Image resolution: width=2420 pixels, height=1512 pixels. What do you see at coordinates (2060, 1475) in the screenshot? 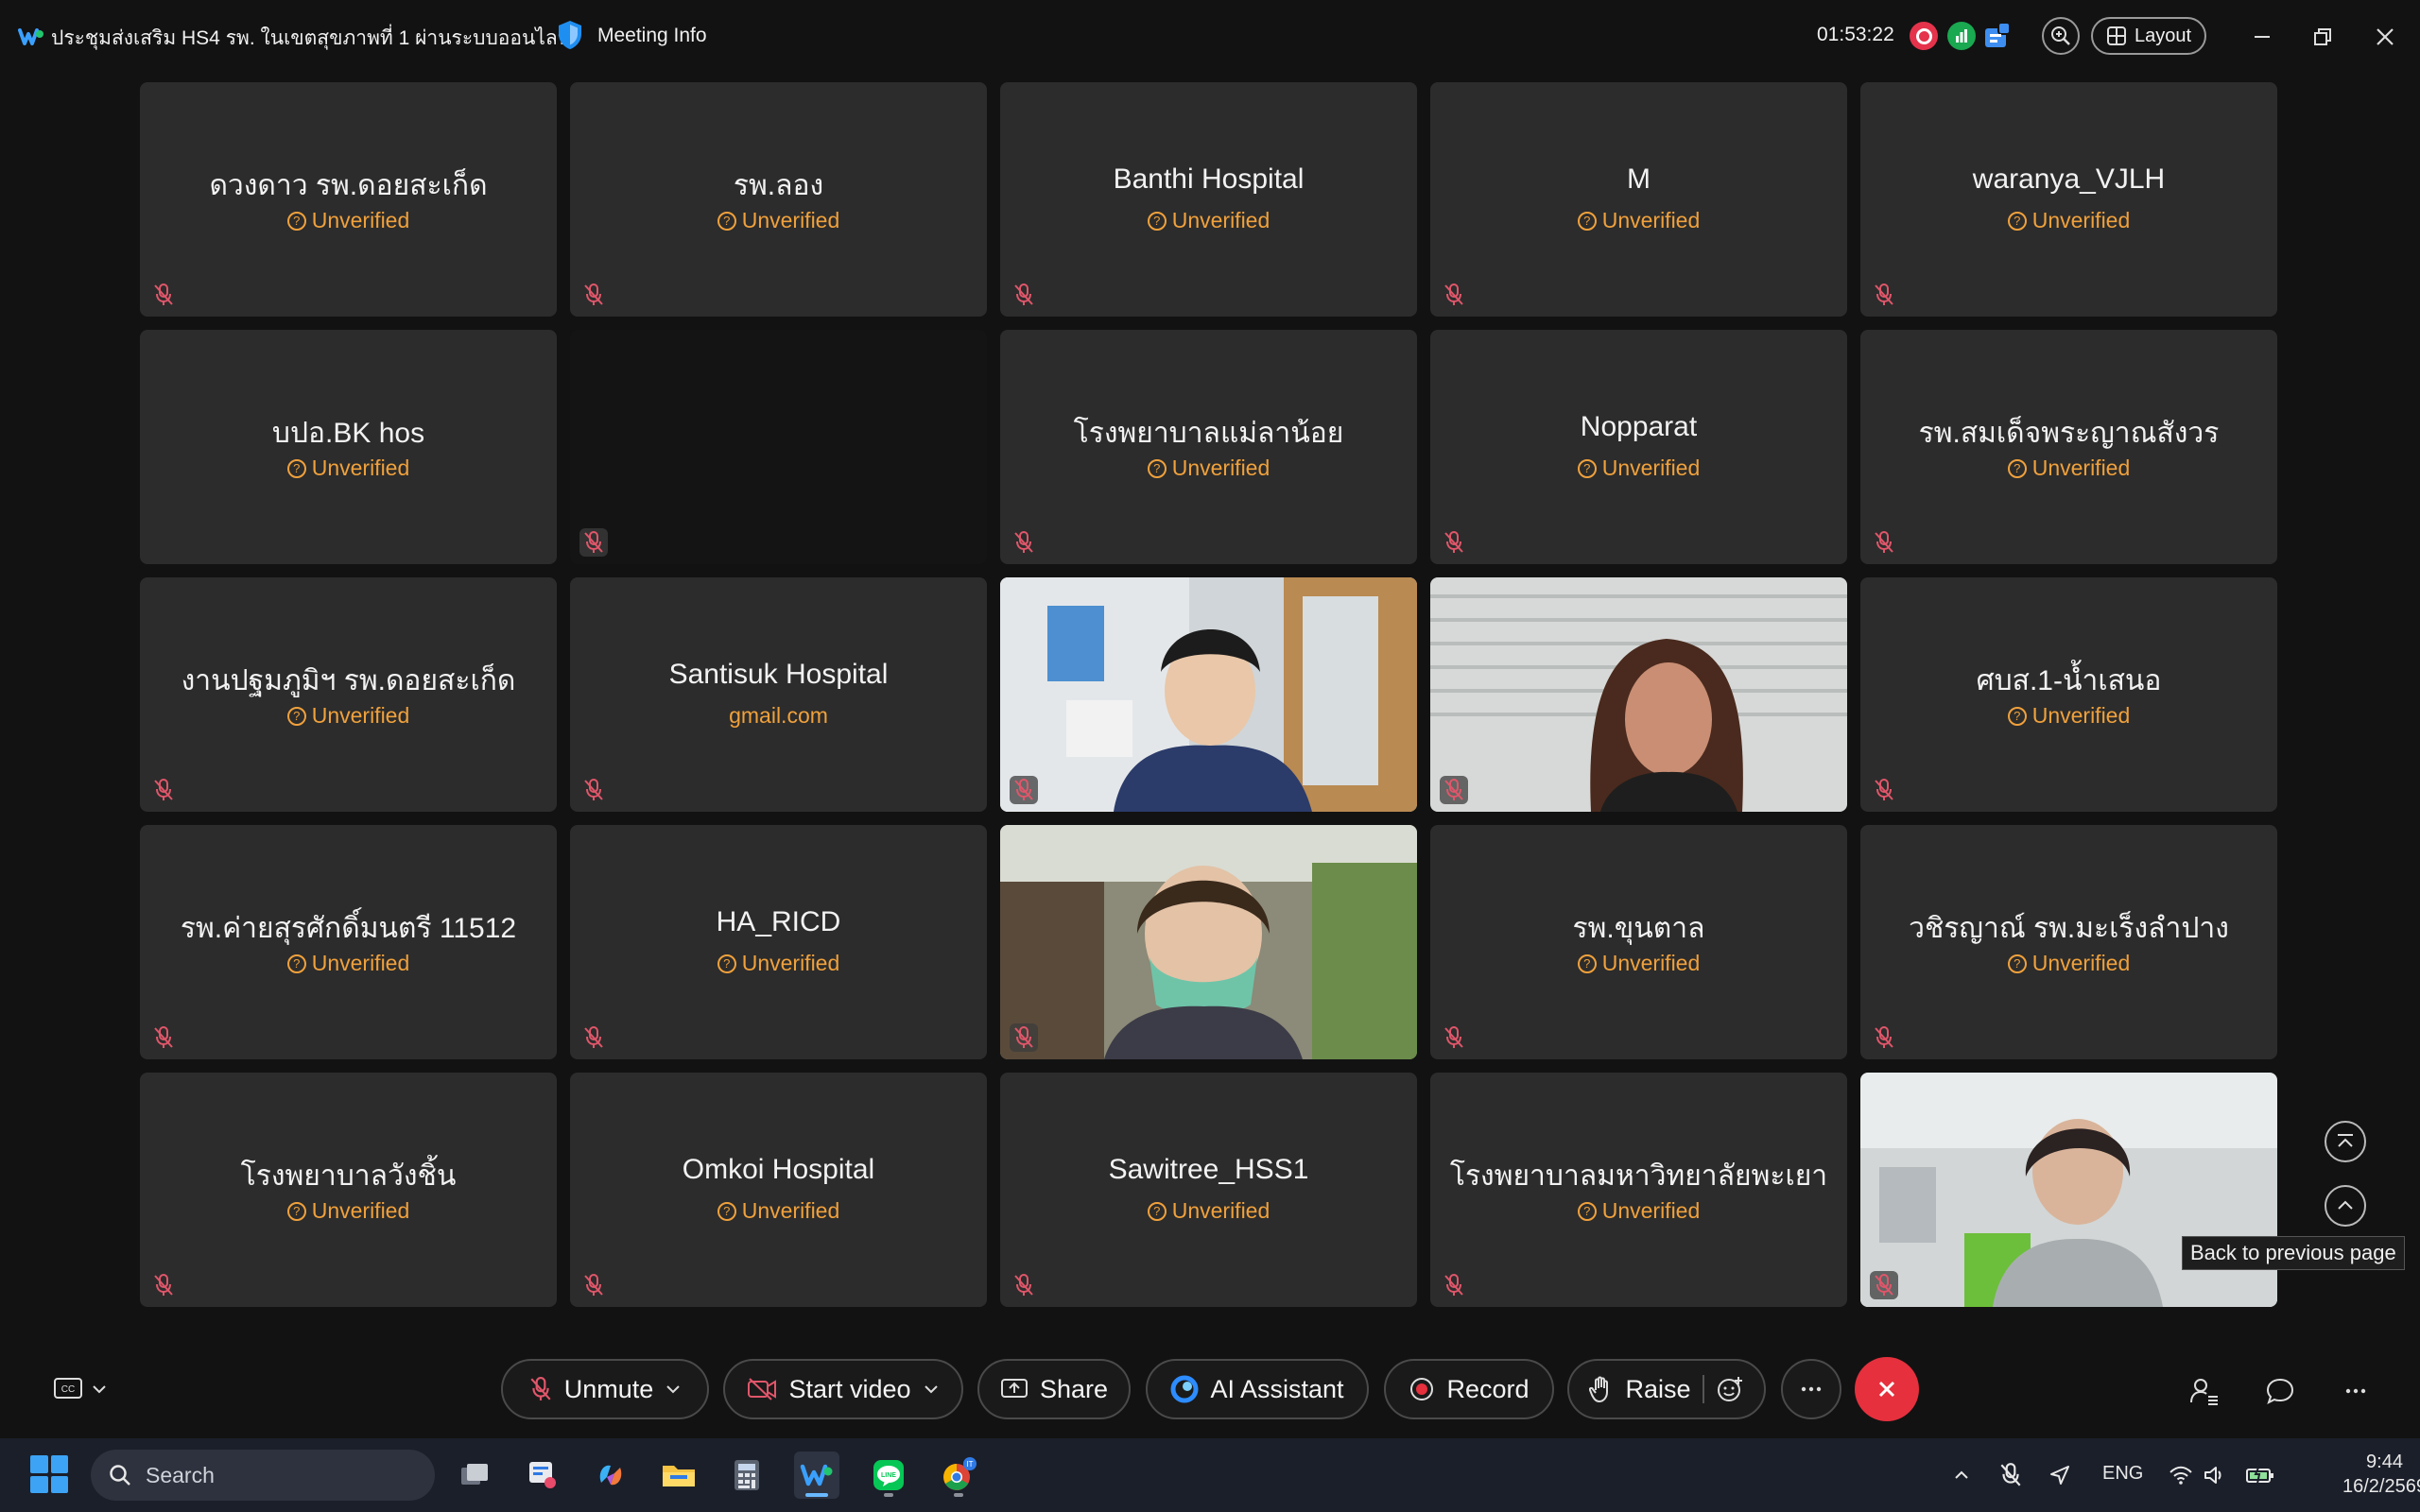
I see `location-icon` at bounding box center [2060, 1475].